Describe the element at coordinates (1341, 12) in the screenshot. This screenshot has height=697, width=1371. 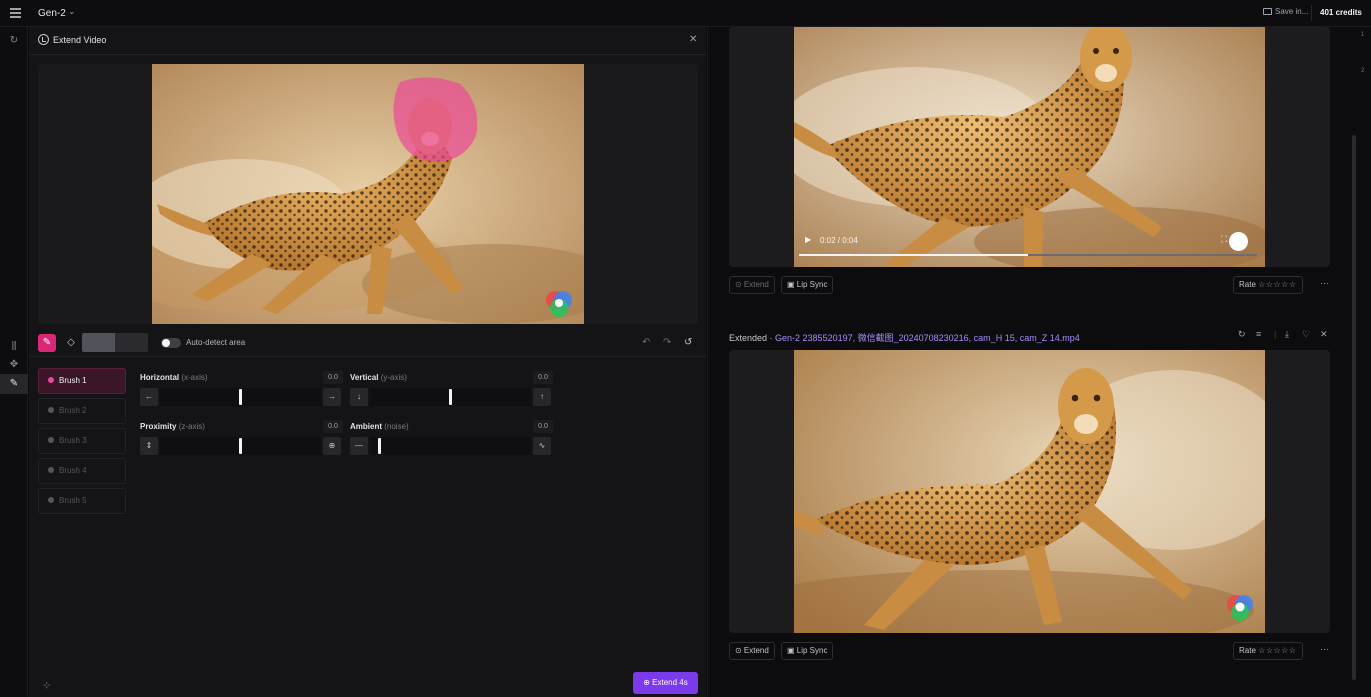
I see `credits-count: 401 credits` at that location.